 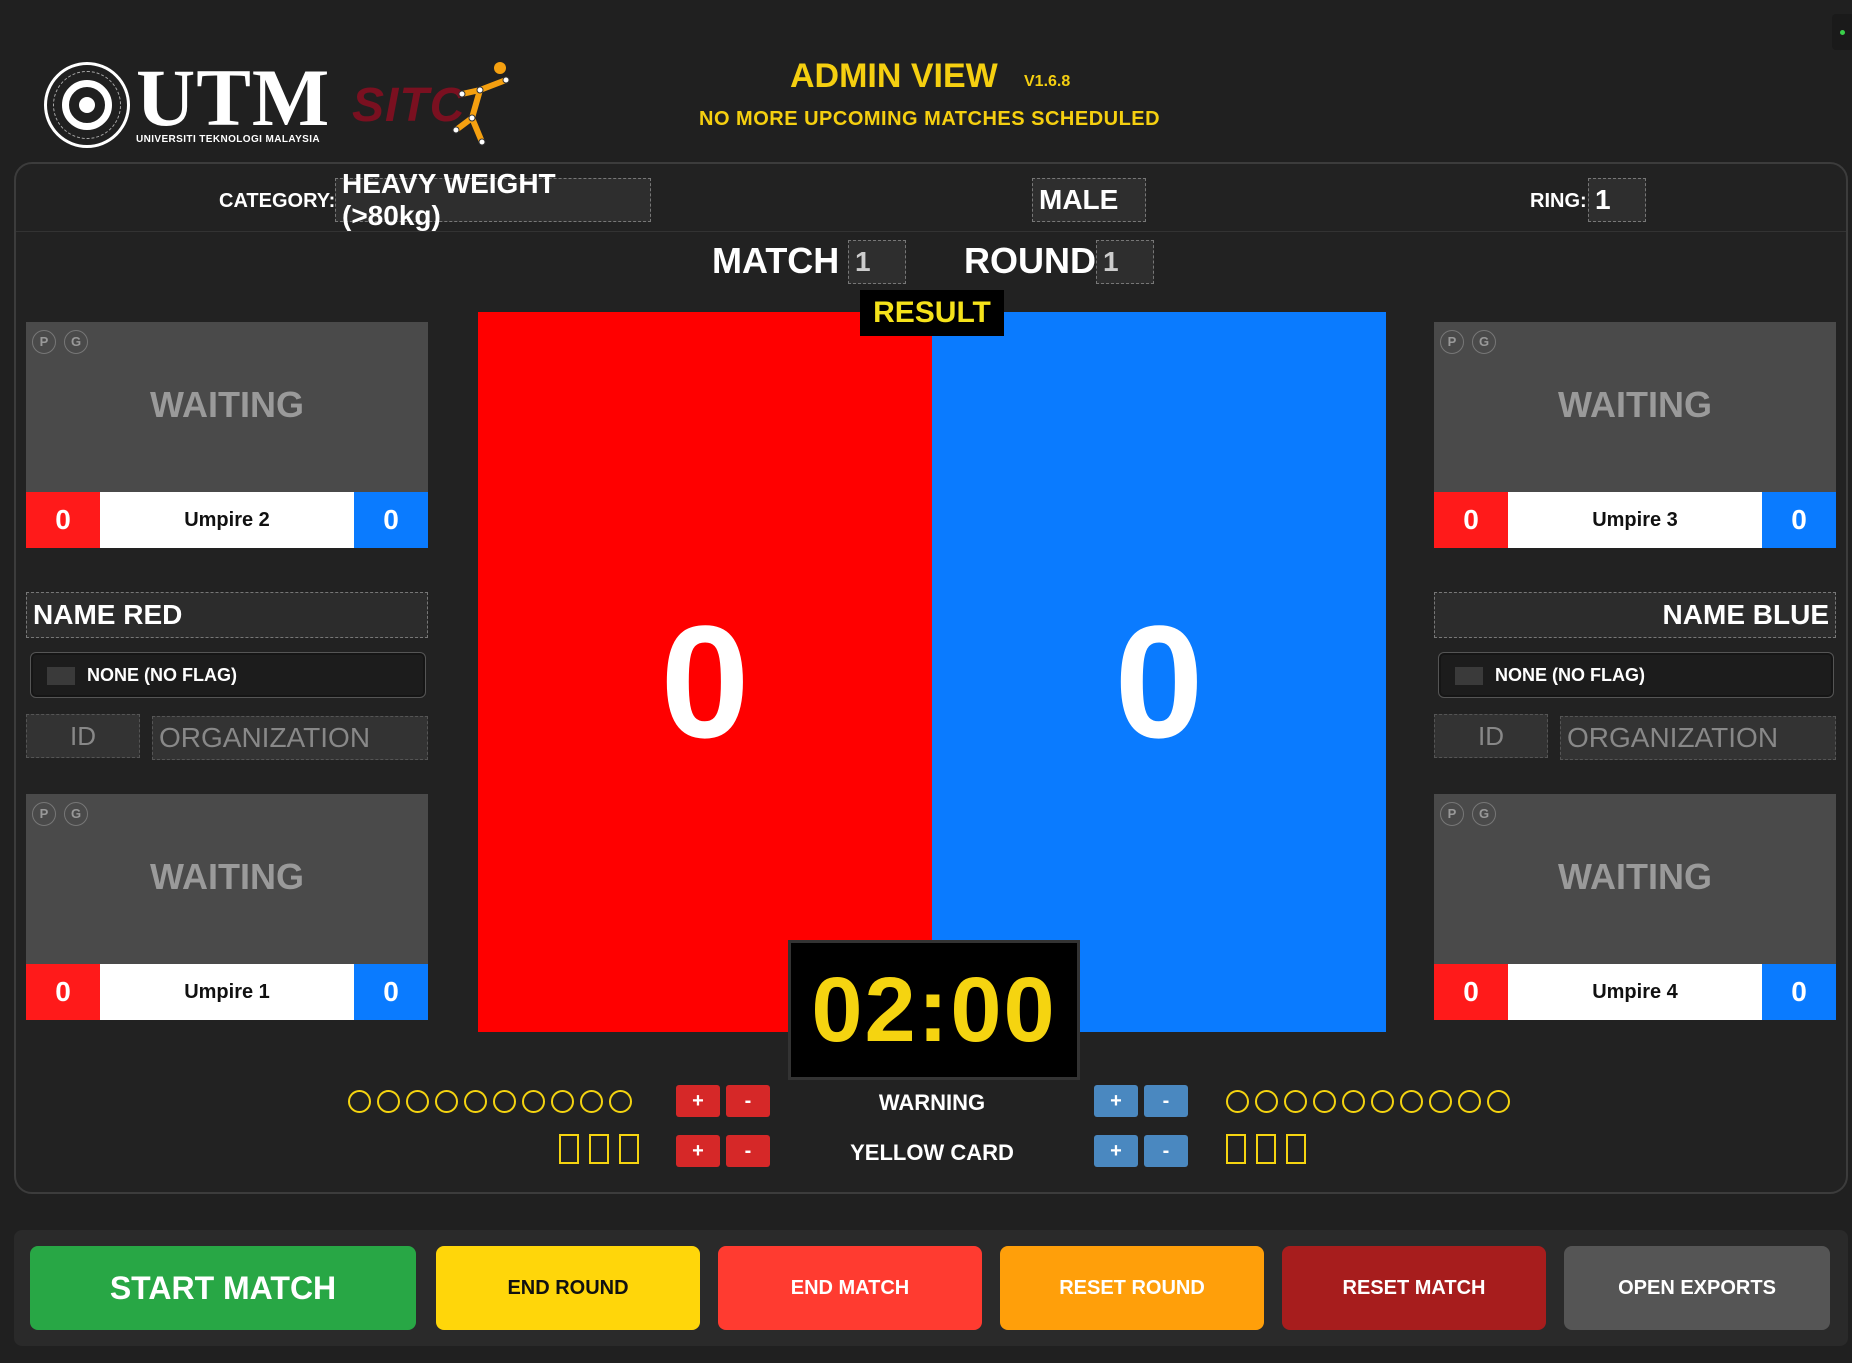 What do you see at coordinates (1697, 1288) in the screenshot?
I see `open-exports-button: OPEN EXPORTS` at bounding box center [1697, 1288].